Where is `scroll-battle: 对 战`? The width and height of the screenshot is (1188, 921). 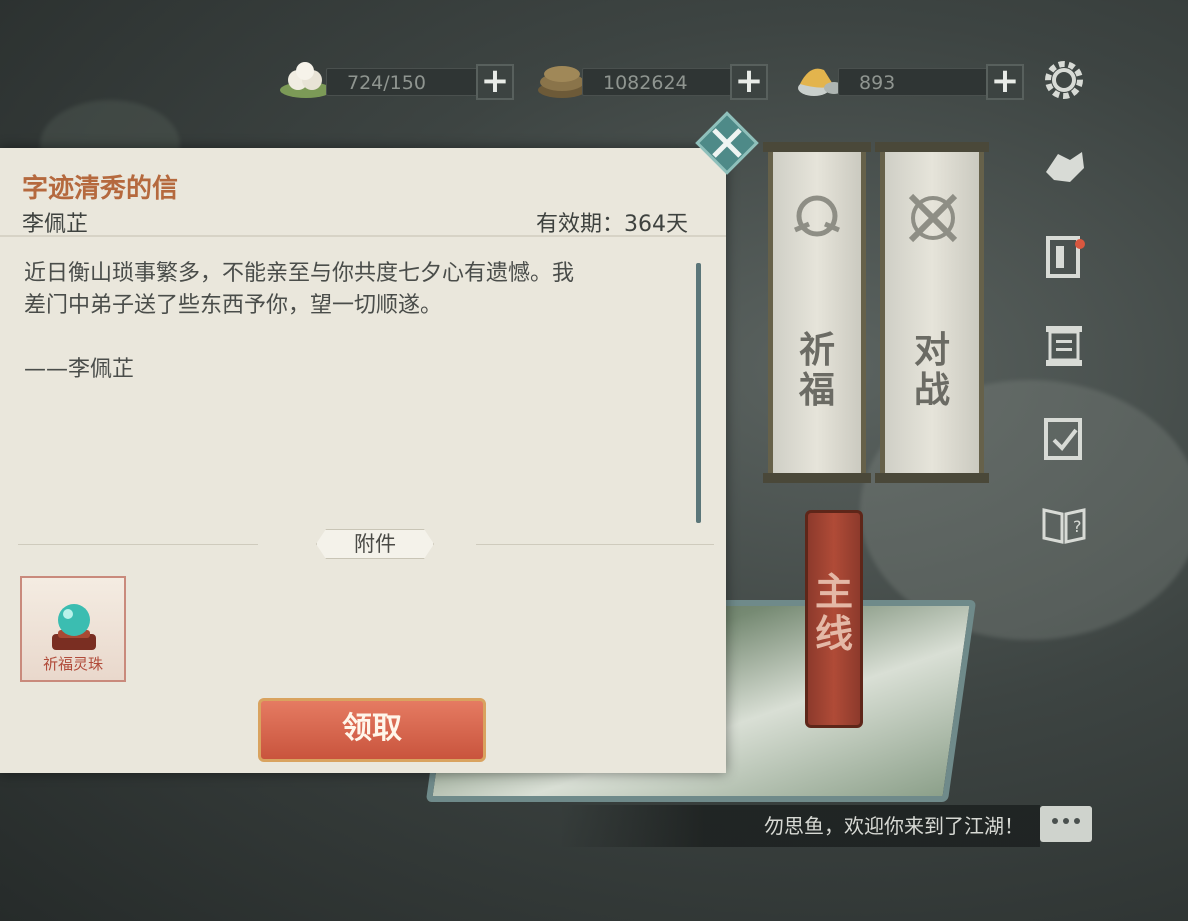
scroll-battle: 对 战 is located at coordinates (932, 312).